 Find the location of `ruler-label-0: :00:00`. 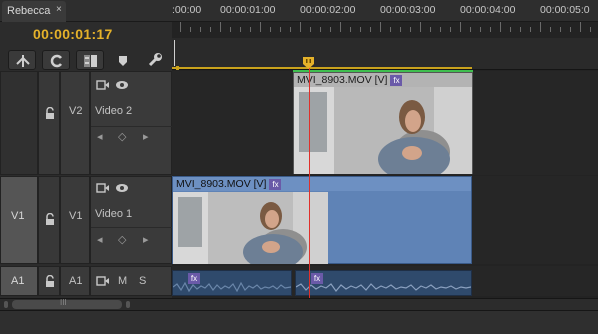

ruler-label-0: :00:00 is located at coordinates (187, 10).